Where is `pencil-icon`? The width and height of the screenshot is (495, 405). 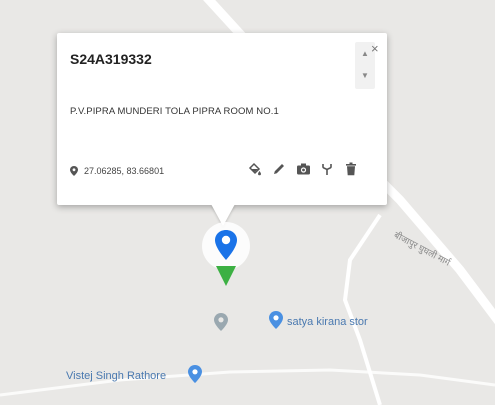 pencil-icon is located at coordinates (279, 169).